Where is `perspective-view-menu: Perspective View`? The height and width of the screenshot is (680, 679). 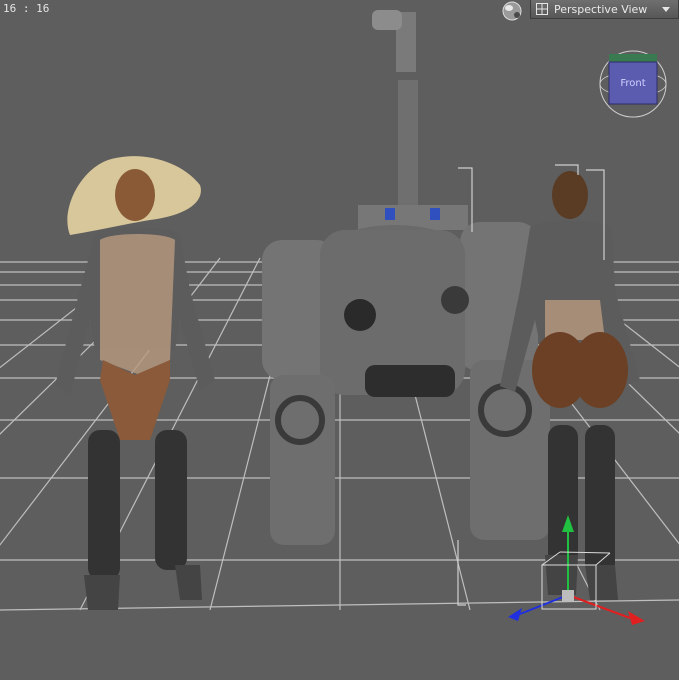 perspective-view-menu: Perspective View is located at coordinates (604, 9).